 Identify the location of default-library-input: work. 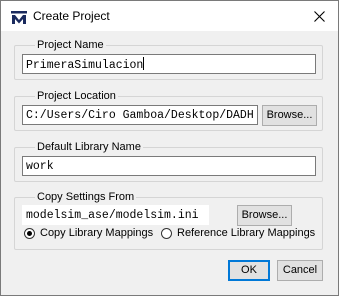
(169, 166).